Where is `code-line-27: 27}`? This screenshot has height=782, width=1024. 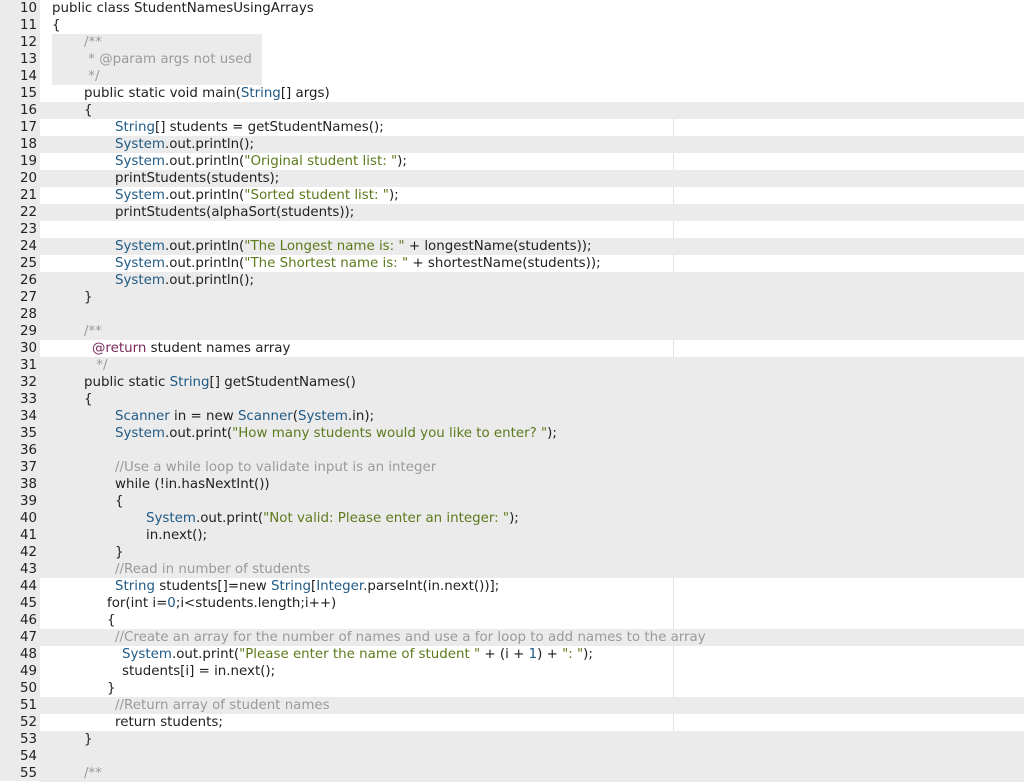
code-line-27: 27} is located at coordinates (512, 297).